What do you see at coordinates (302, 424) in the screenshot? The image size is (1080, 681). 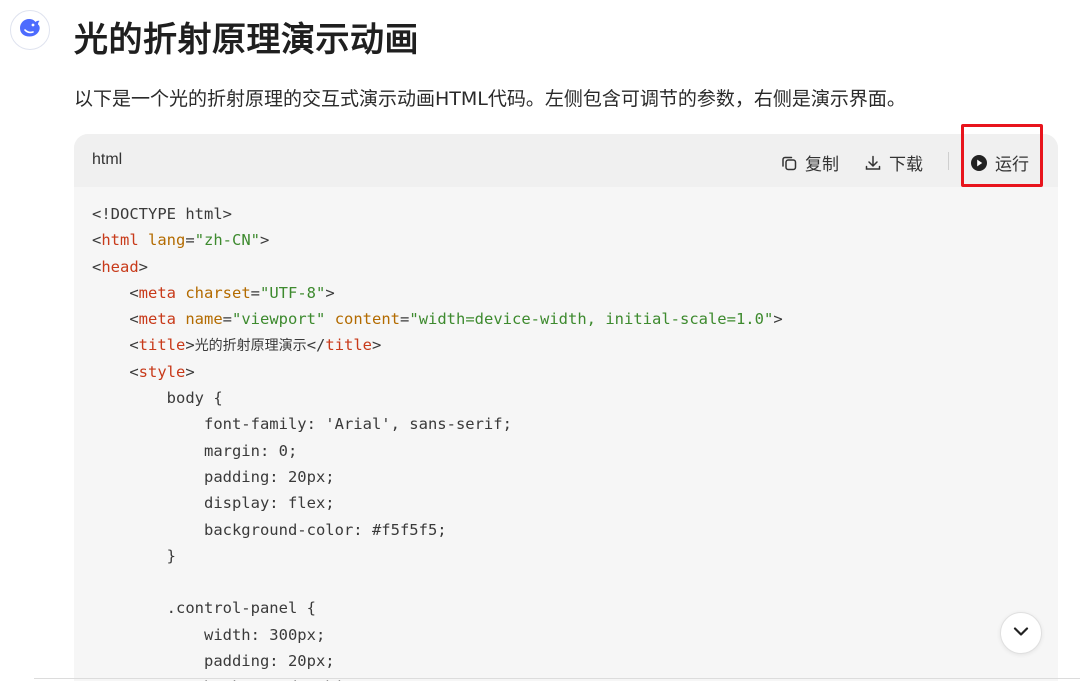 I see `code-token: font-family: 'Arial', sans-serif;` at bounding box center [302, 424].